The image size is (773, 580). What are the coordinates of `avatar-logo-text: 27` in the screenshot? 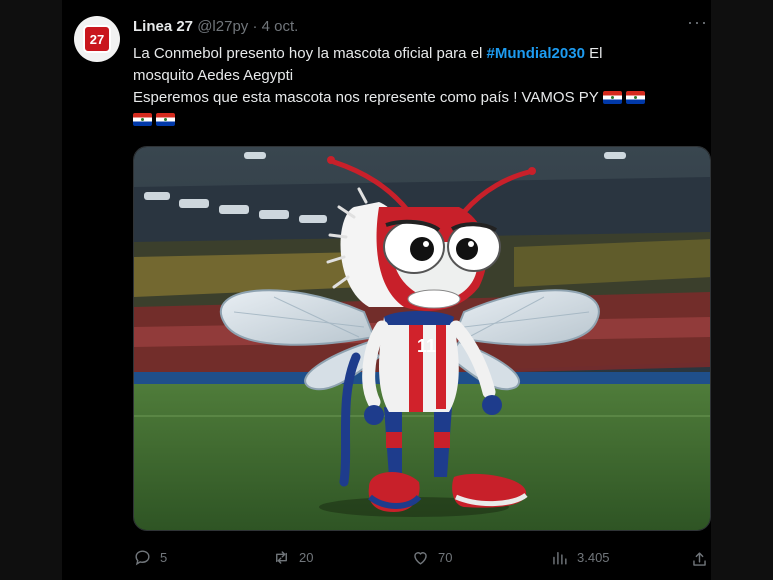 It's located at (97, 39).